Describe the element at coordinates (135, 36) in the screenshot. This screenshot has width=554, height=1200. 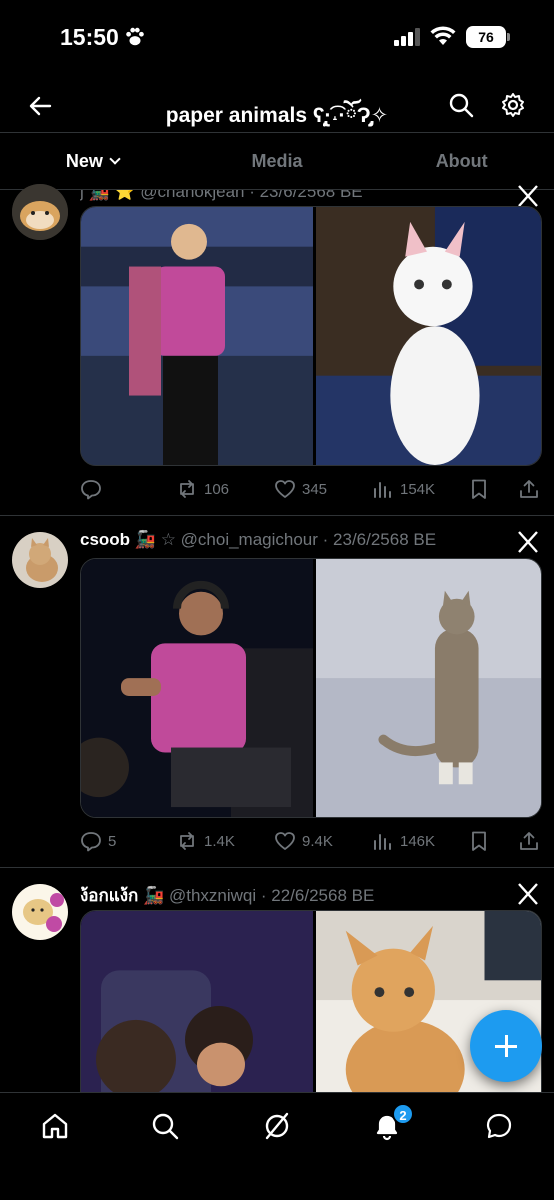
I see `paw-icon` at that location.